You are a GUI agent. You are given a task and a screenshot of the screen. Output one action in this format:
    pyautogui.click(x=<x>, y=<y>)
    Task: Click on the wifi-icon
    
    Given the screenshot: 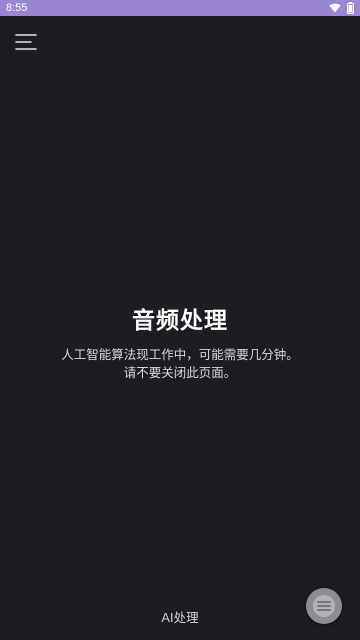 What is the action you would take?
    pyautogui.click(x=335, y=8)
    